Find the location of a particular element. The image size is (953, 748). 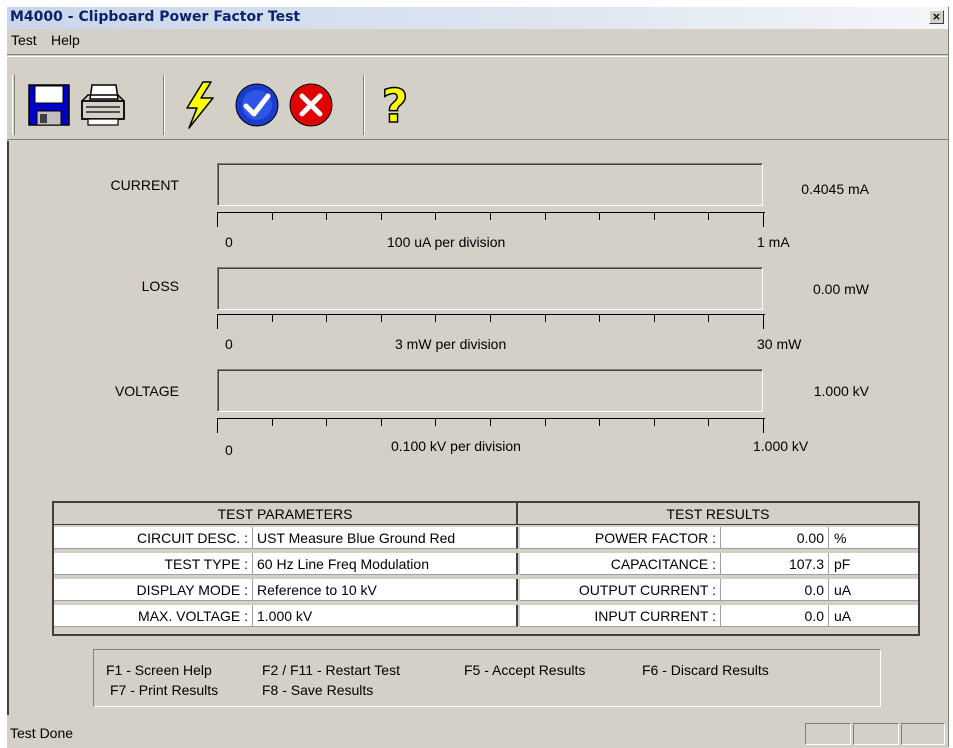

parameter-value: 60 Hz Line Freq Modulation is located at coordinates (343, 564).